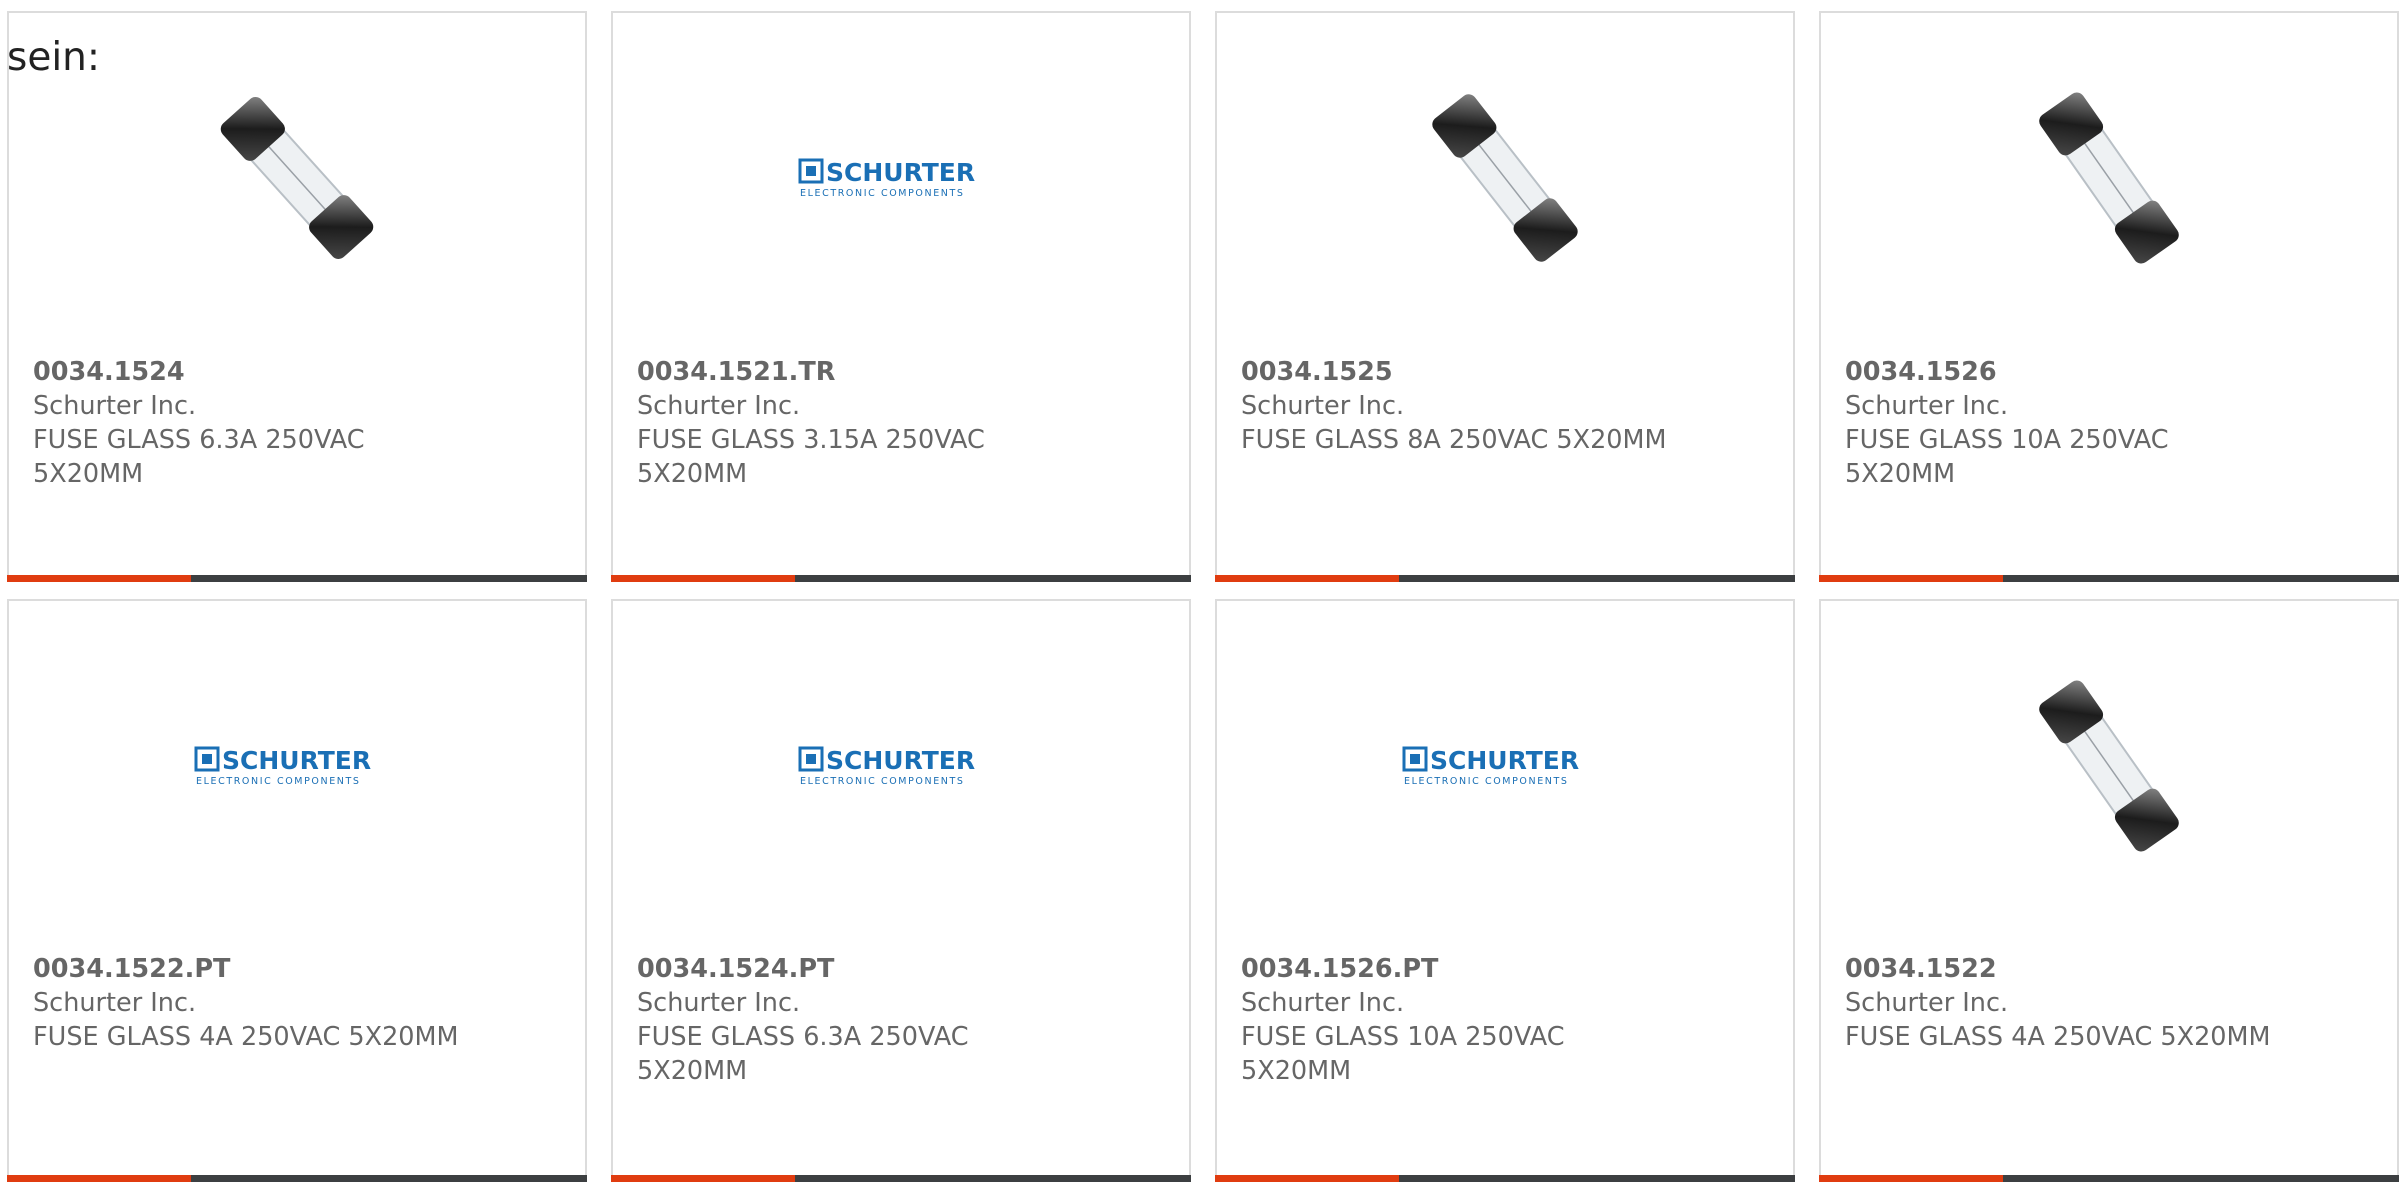  Describe the element at coordinates (811, 457) in the screenshot. I see `description: FUSE GLASS 3.15A 250VAC 5X20MM` at that location.